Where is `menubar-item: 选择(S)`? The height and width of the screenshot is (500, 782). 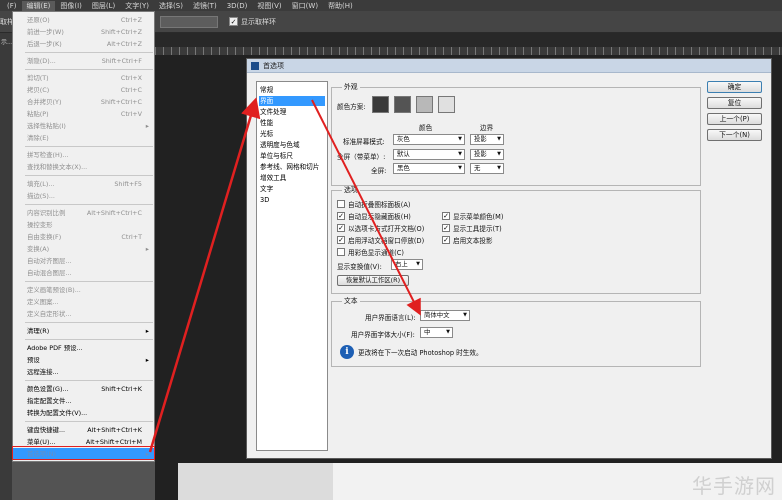 menubar-item: 选择(S) is located at coordinates (171, 6).